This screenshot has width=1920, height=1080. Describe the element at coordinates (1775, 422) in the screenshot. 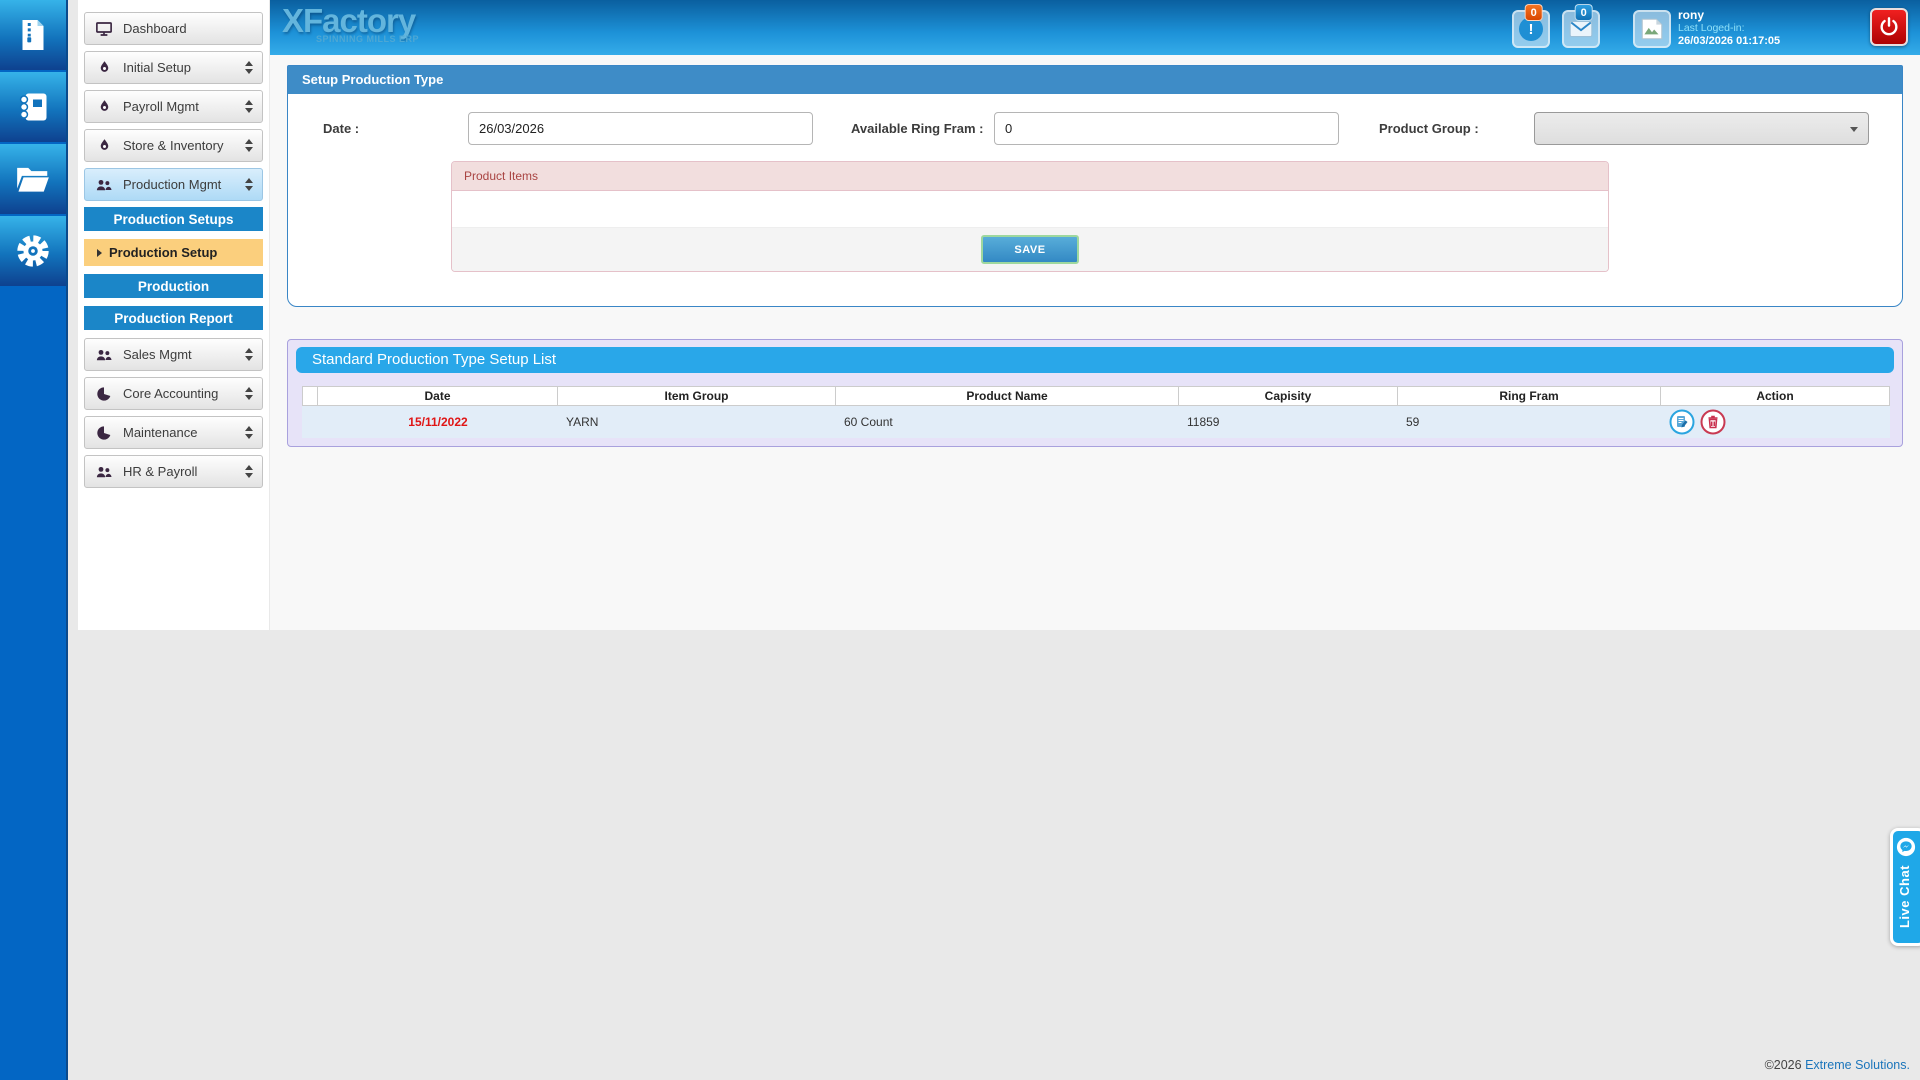

I see `cell-actions` at that location.